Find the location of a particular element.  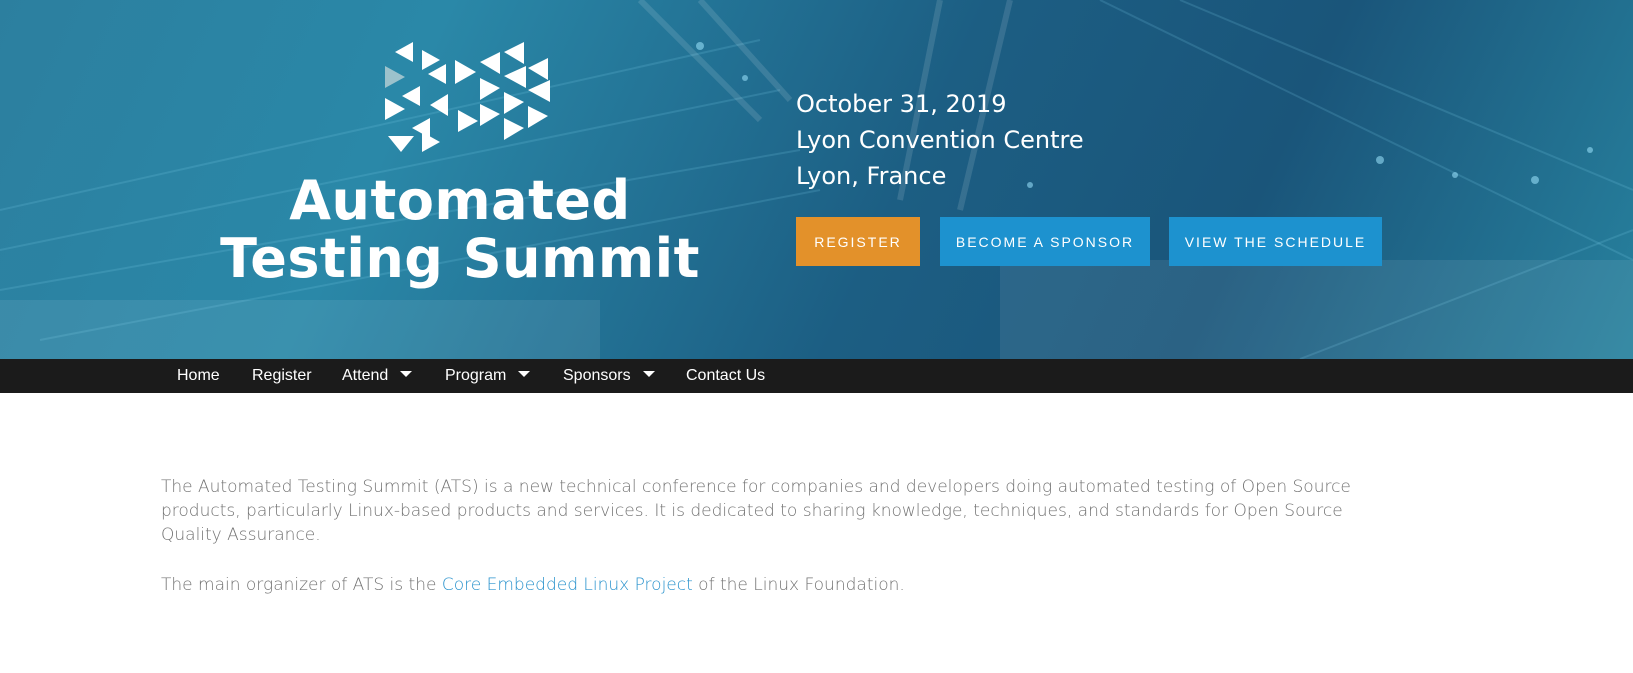

nav-item-label: Contact Us is located at coordinates (726, 375).